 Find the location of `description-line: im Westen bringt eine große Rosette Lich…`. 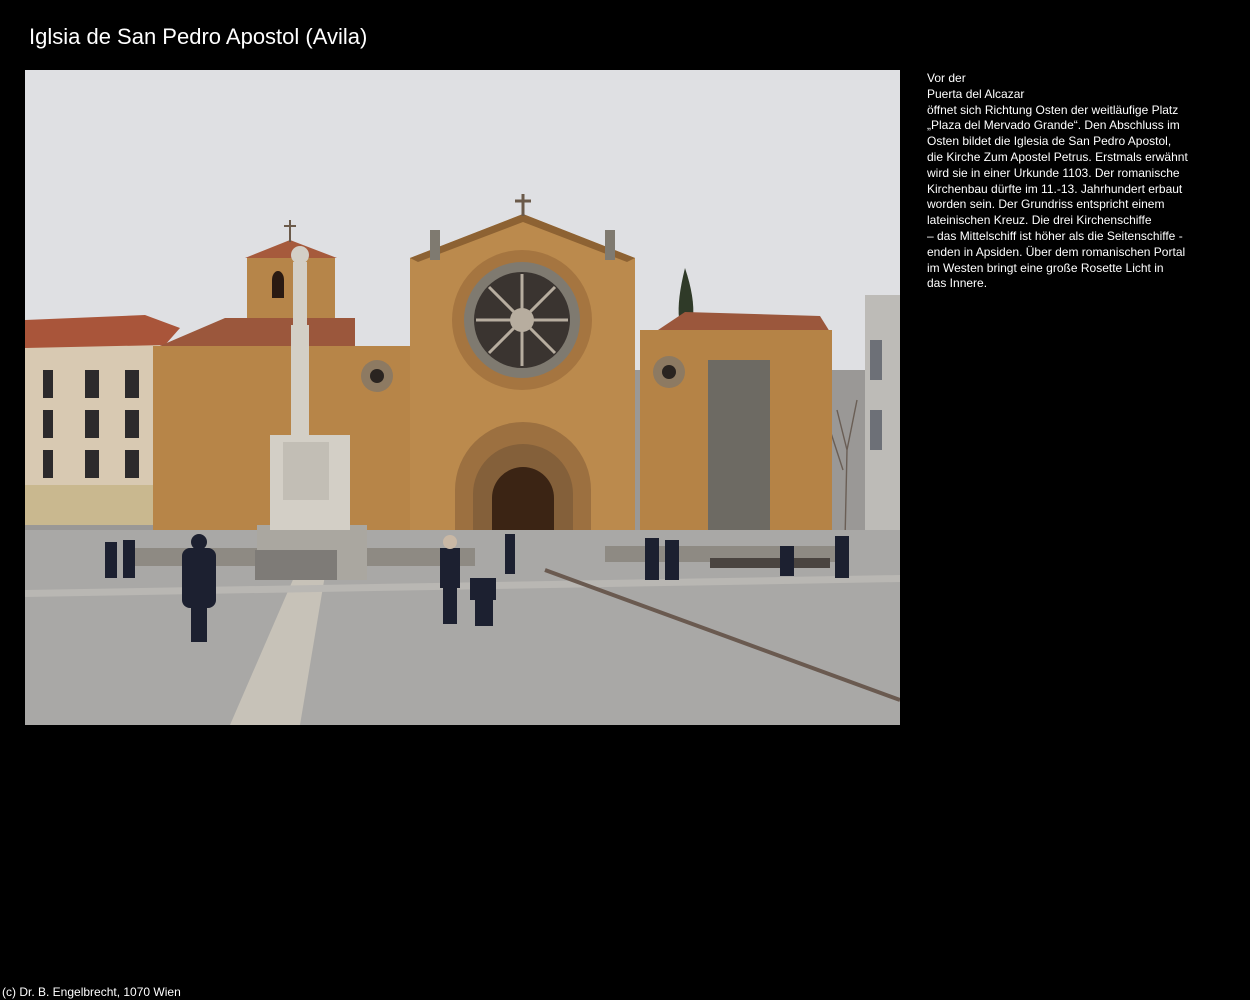

description-line: im Westen bringt eine große Rosette Lich… is located at coordinates (1045, 267).